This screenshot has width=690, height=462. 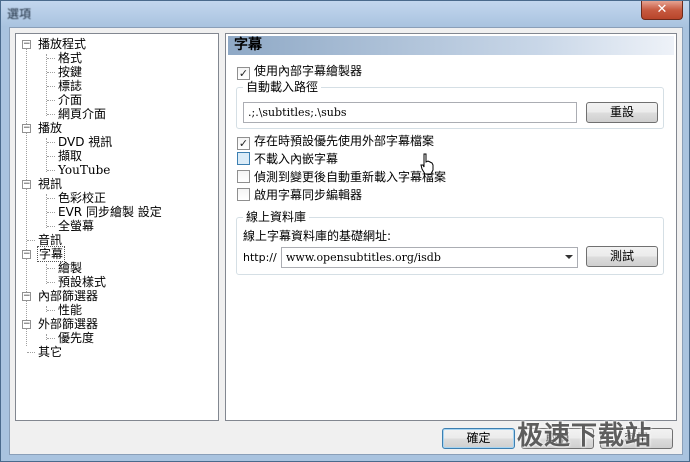 I want to click on database-url-combobox: www.opensubtitles.org/isdb, so click(x=429, y=257).